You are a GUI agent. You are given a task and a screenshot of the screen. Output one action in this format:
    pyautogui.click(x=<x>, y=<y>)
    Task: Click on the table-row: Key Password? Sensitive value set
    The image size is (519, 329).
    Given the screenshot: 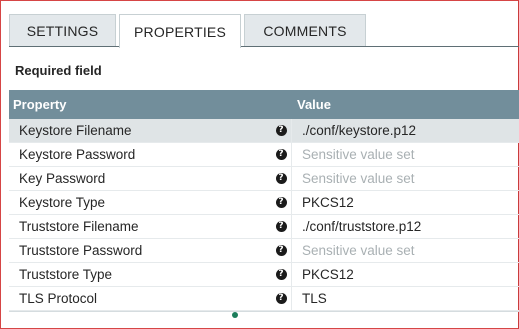 What is the action you would take?
    pyautogui.click(x=264, y=179)
    